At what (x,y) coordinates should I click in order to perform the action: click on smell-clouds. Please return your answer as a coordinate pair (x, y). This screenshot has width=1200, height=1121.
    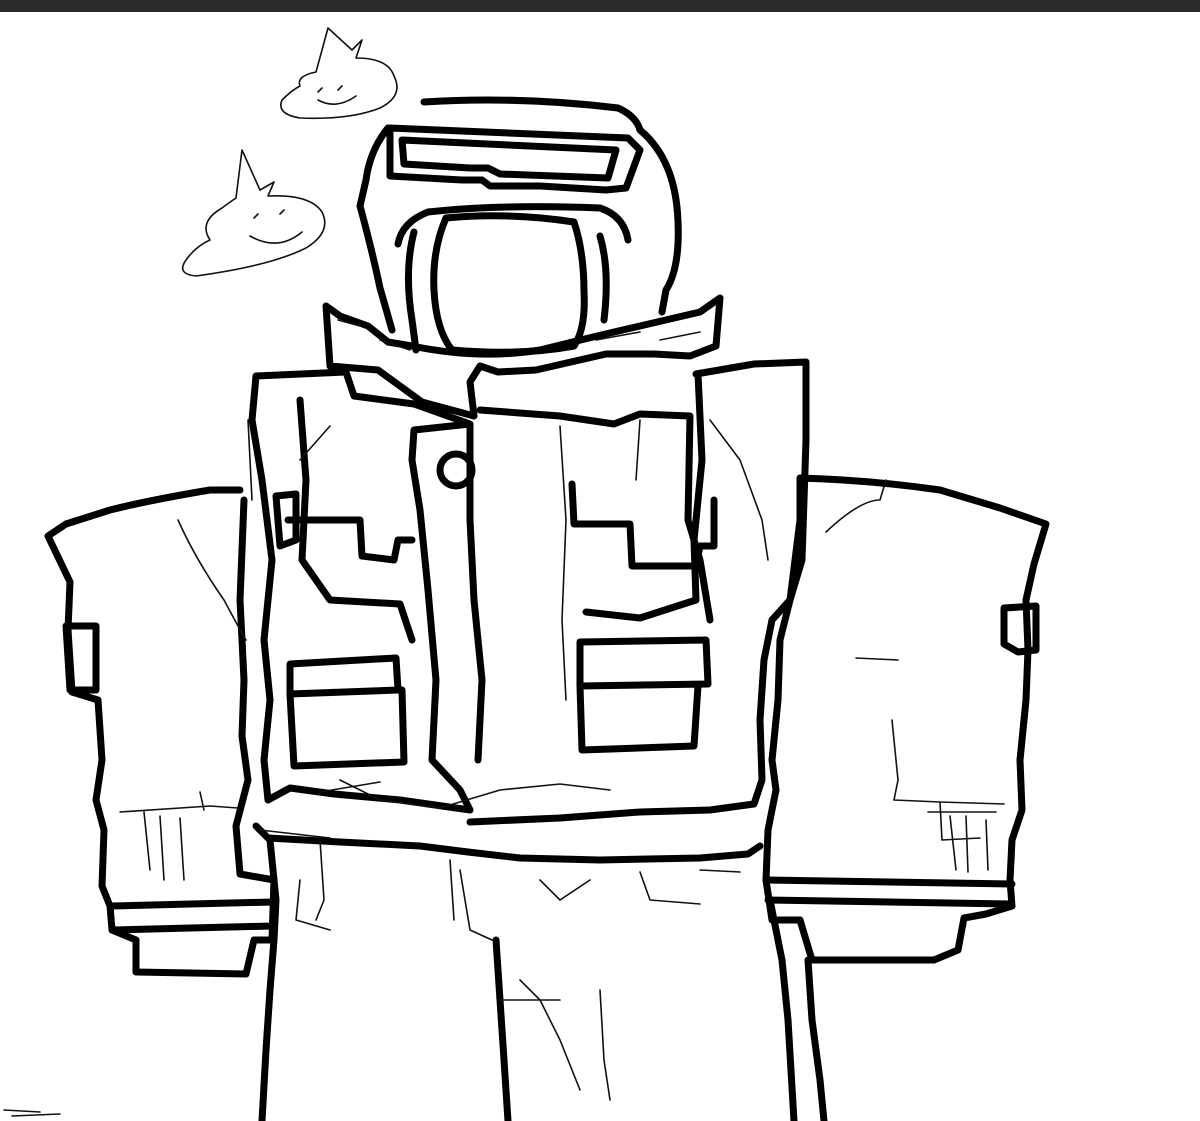
    Looking at the image, I should click on (289, 152).